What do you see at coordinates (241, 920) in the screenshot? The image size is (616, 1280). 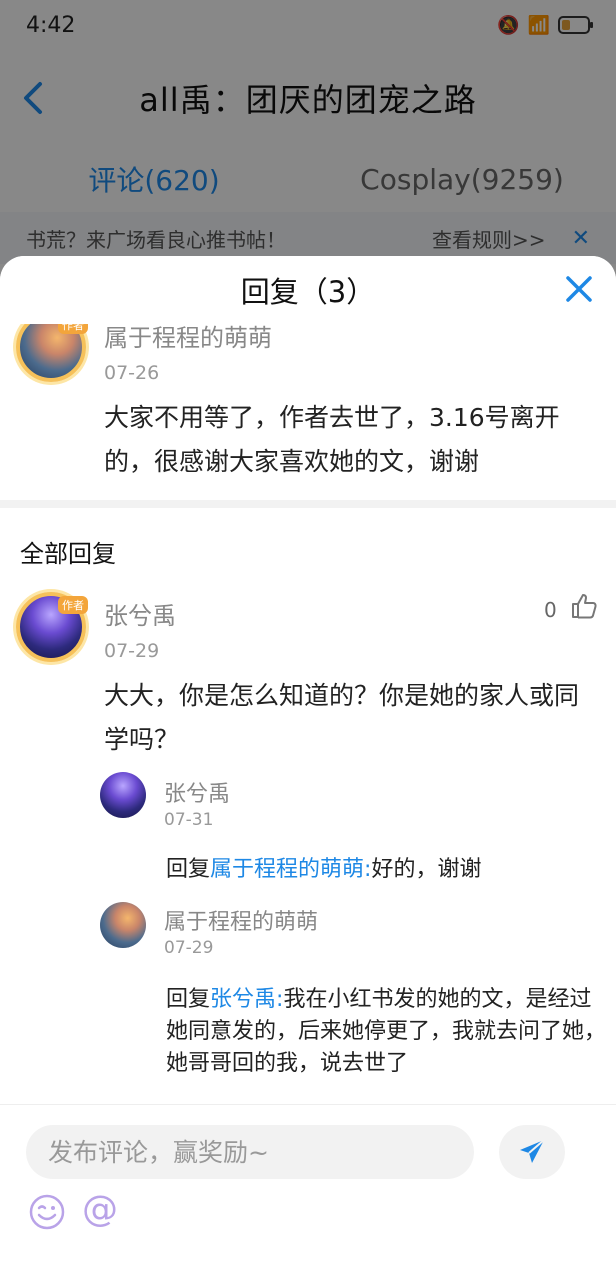 I see `sub-reply-user-name: 属于程程的萌萌` at bounding box center [241, 920].